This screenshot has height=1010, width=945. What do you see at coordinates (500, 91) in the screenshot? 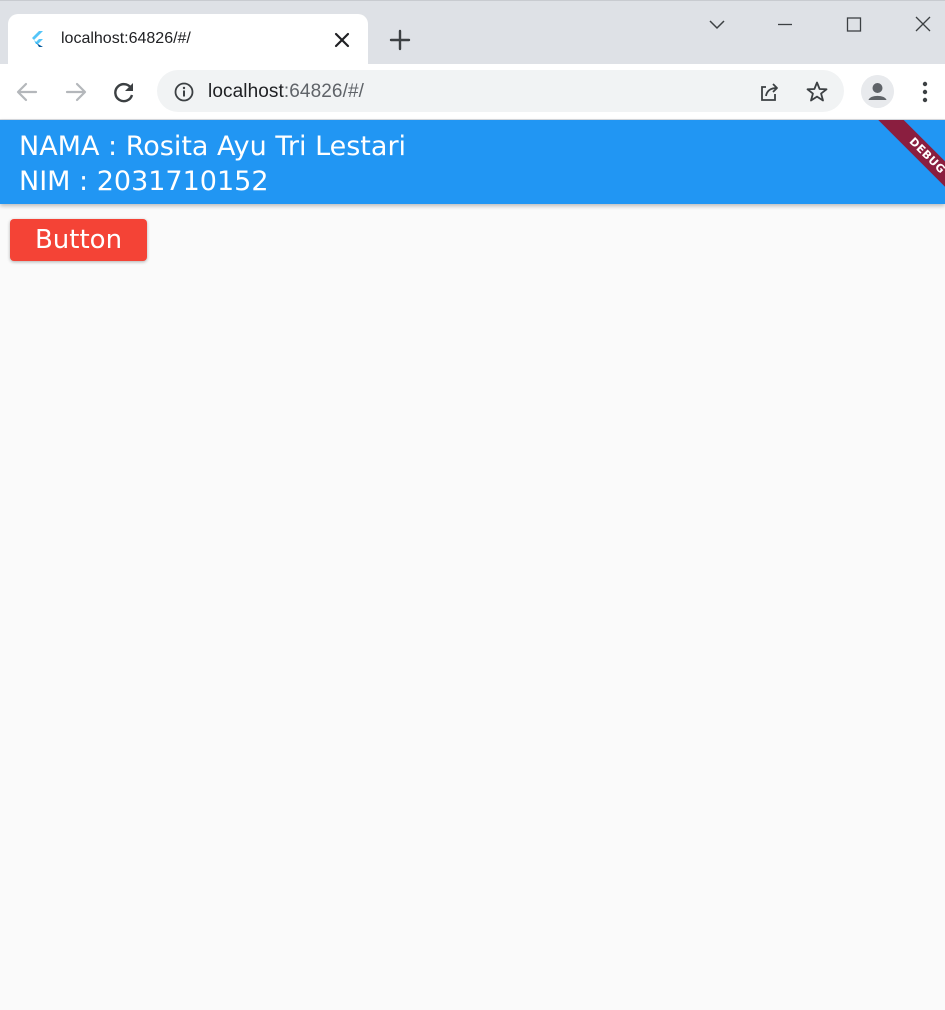
I see `address-bar: localhost:64826/#/` at bounding box center [500, 91].